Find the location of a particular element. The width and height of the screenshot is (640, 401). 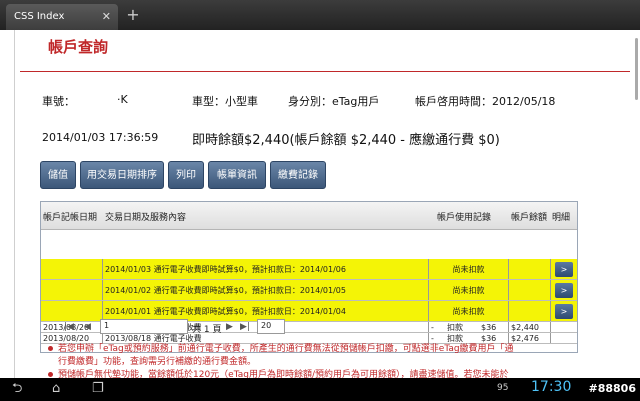

recents-icon: ❐ is located at coordinates (98, 389).